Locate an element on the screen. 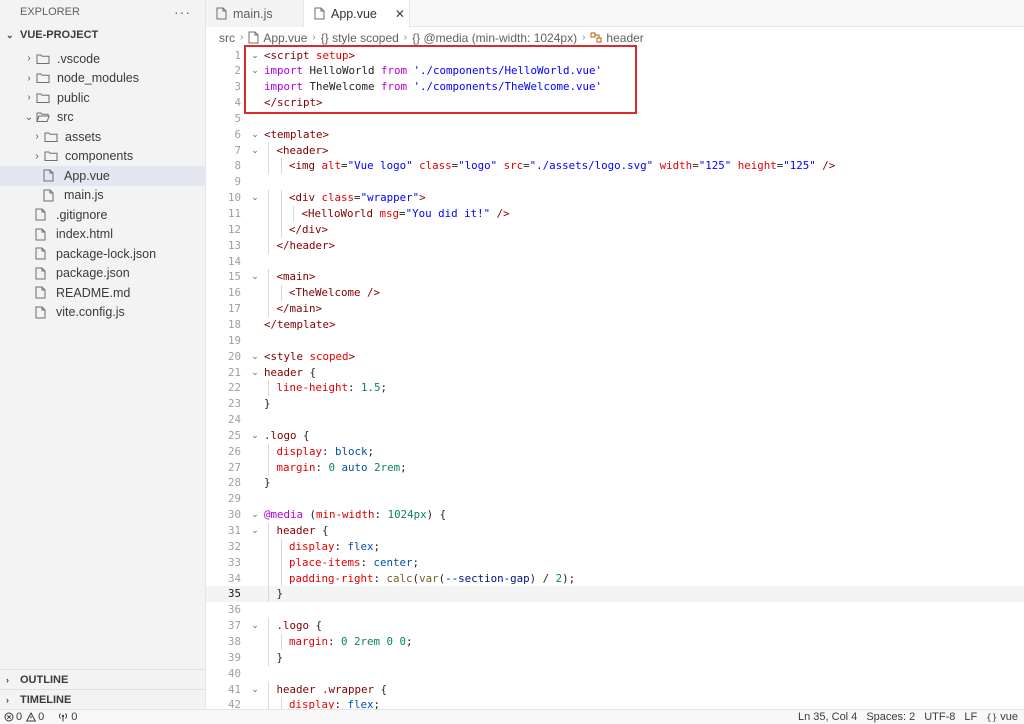 The width and height of the screenshot is (1024, 724). problems-indicator: 0 0 is located at coordinates (24, 717).